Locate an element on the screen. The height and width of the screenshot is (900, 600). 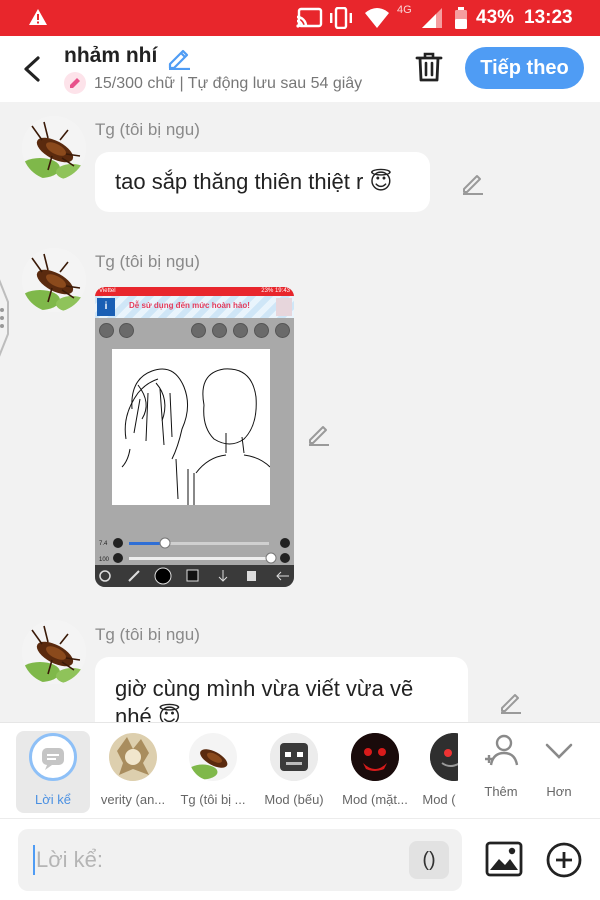
expand-label: Hơn is located at coordinates (559, 791).